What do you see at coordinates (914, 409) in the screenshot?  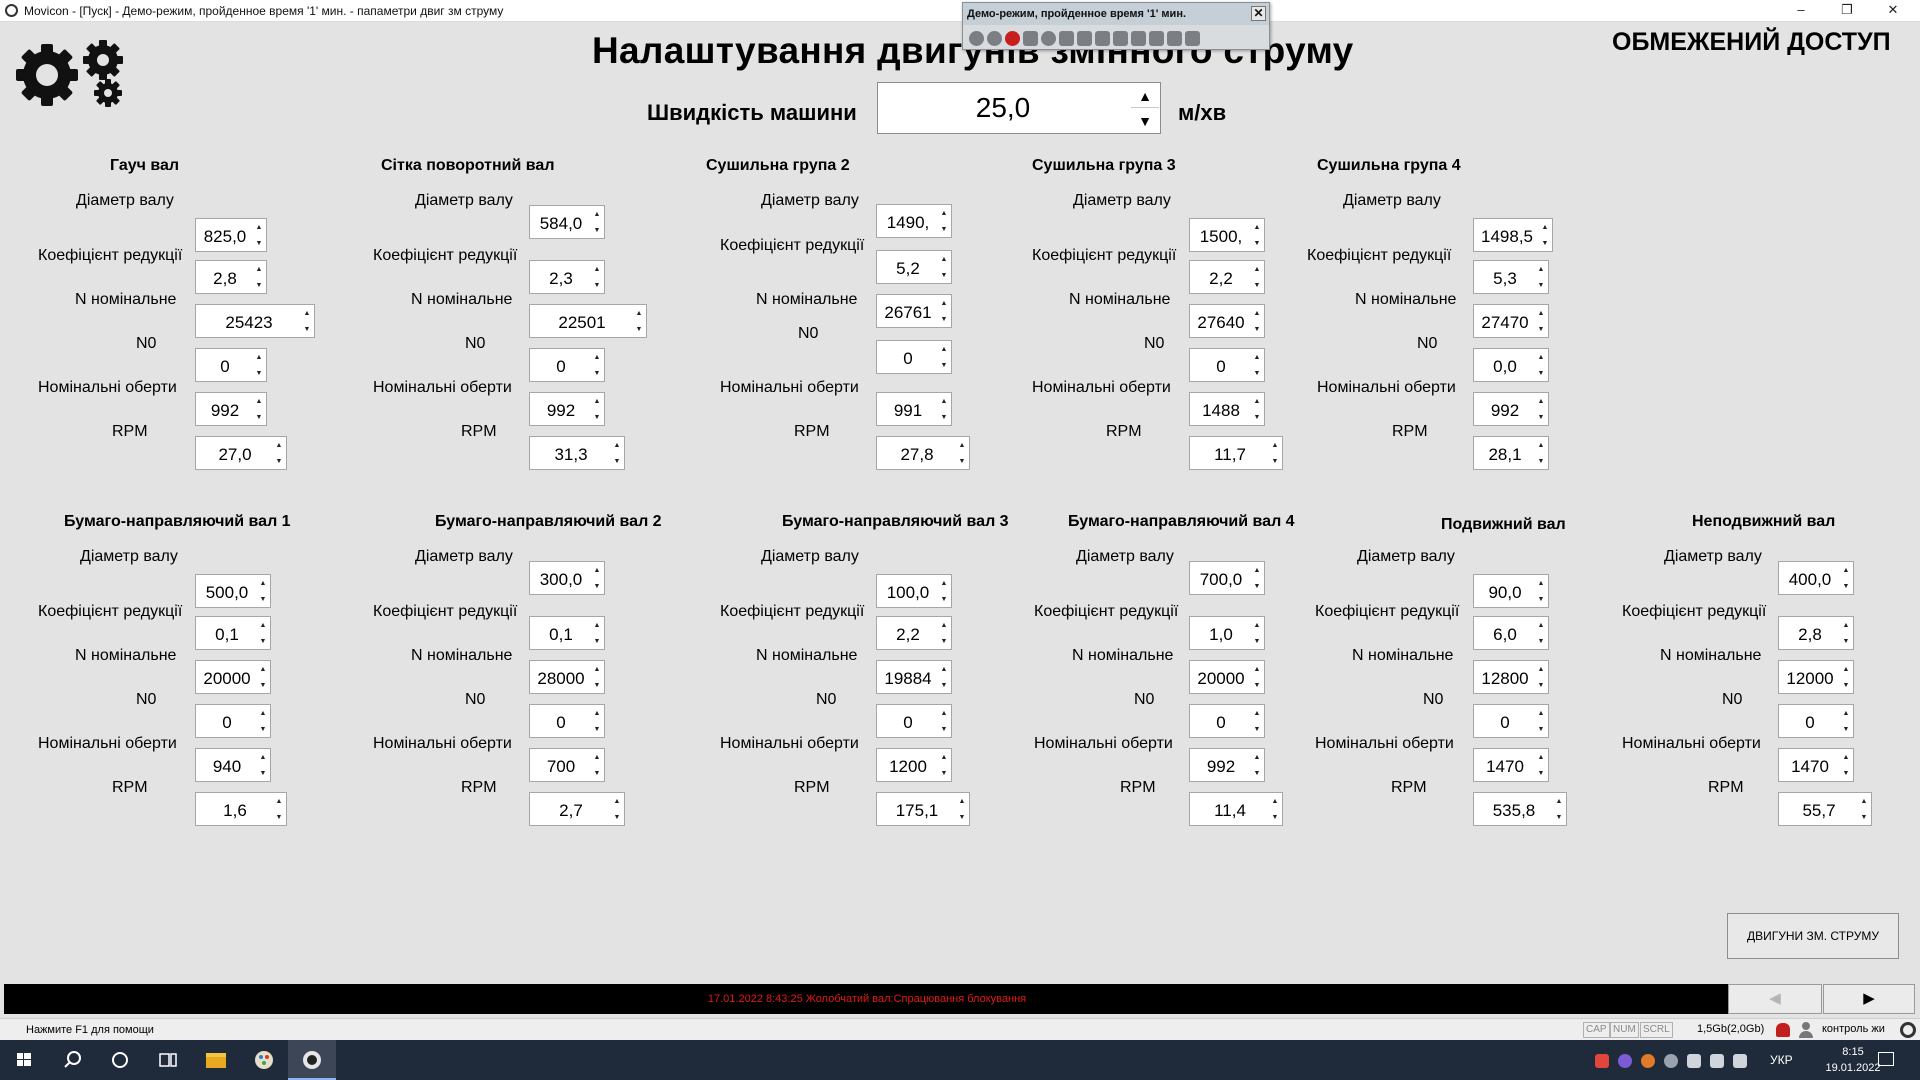 I see `nominal-rpm-input: 991 ▲ ▼` at bounding box center [914, 409].